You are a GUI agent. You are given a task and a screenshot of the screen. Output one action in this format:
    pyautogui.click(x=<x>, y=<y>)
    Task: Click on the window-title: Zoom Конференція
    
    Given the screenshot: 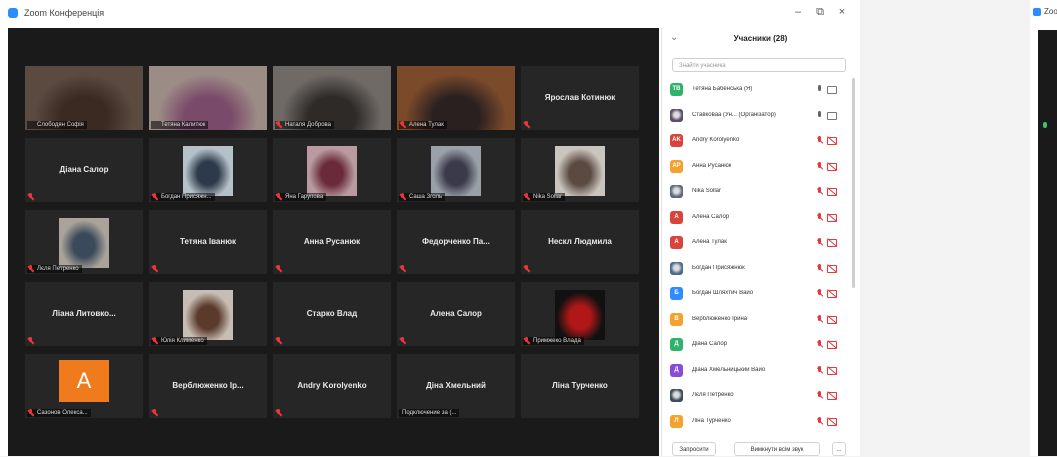 What is the action you would take?
    pyautogui.click(x=64, y=13)
    